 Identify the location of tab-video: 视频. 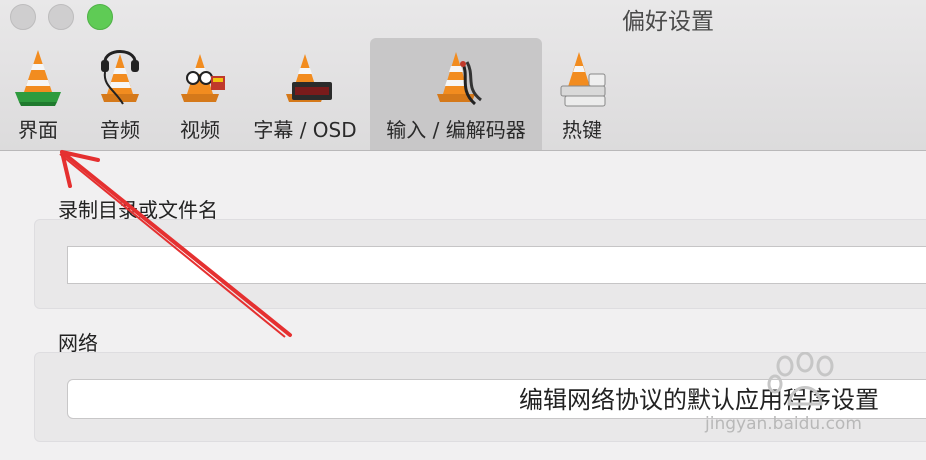
(200, 94).